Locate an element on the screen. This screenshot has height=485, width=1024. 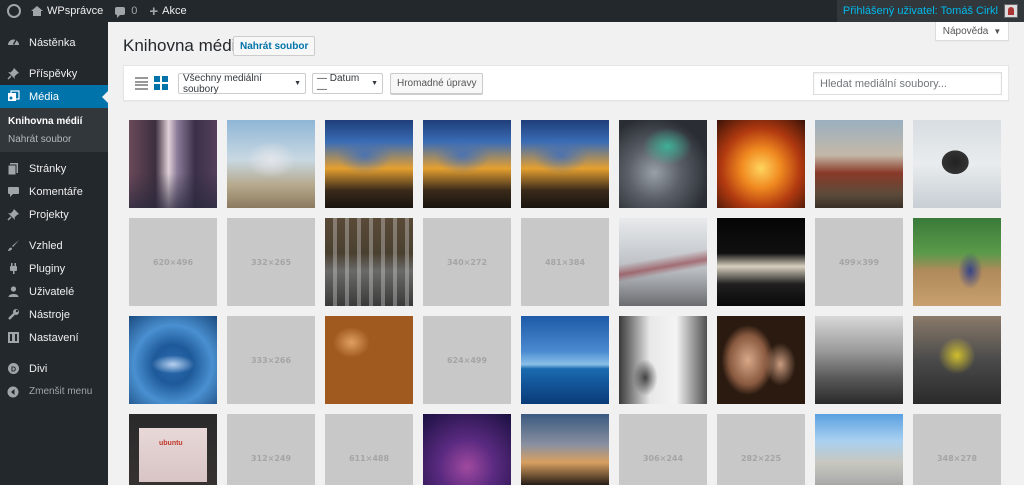
menu-item-label: Pluginy is located at coordinates (47, 268).